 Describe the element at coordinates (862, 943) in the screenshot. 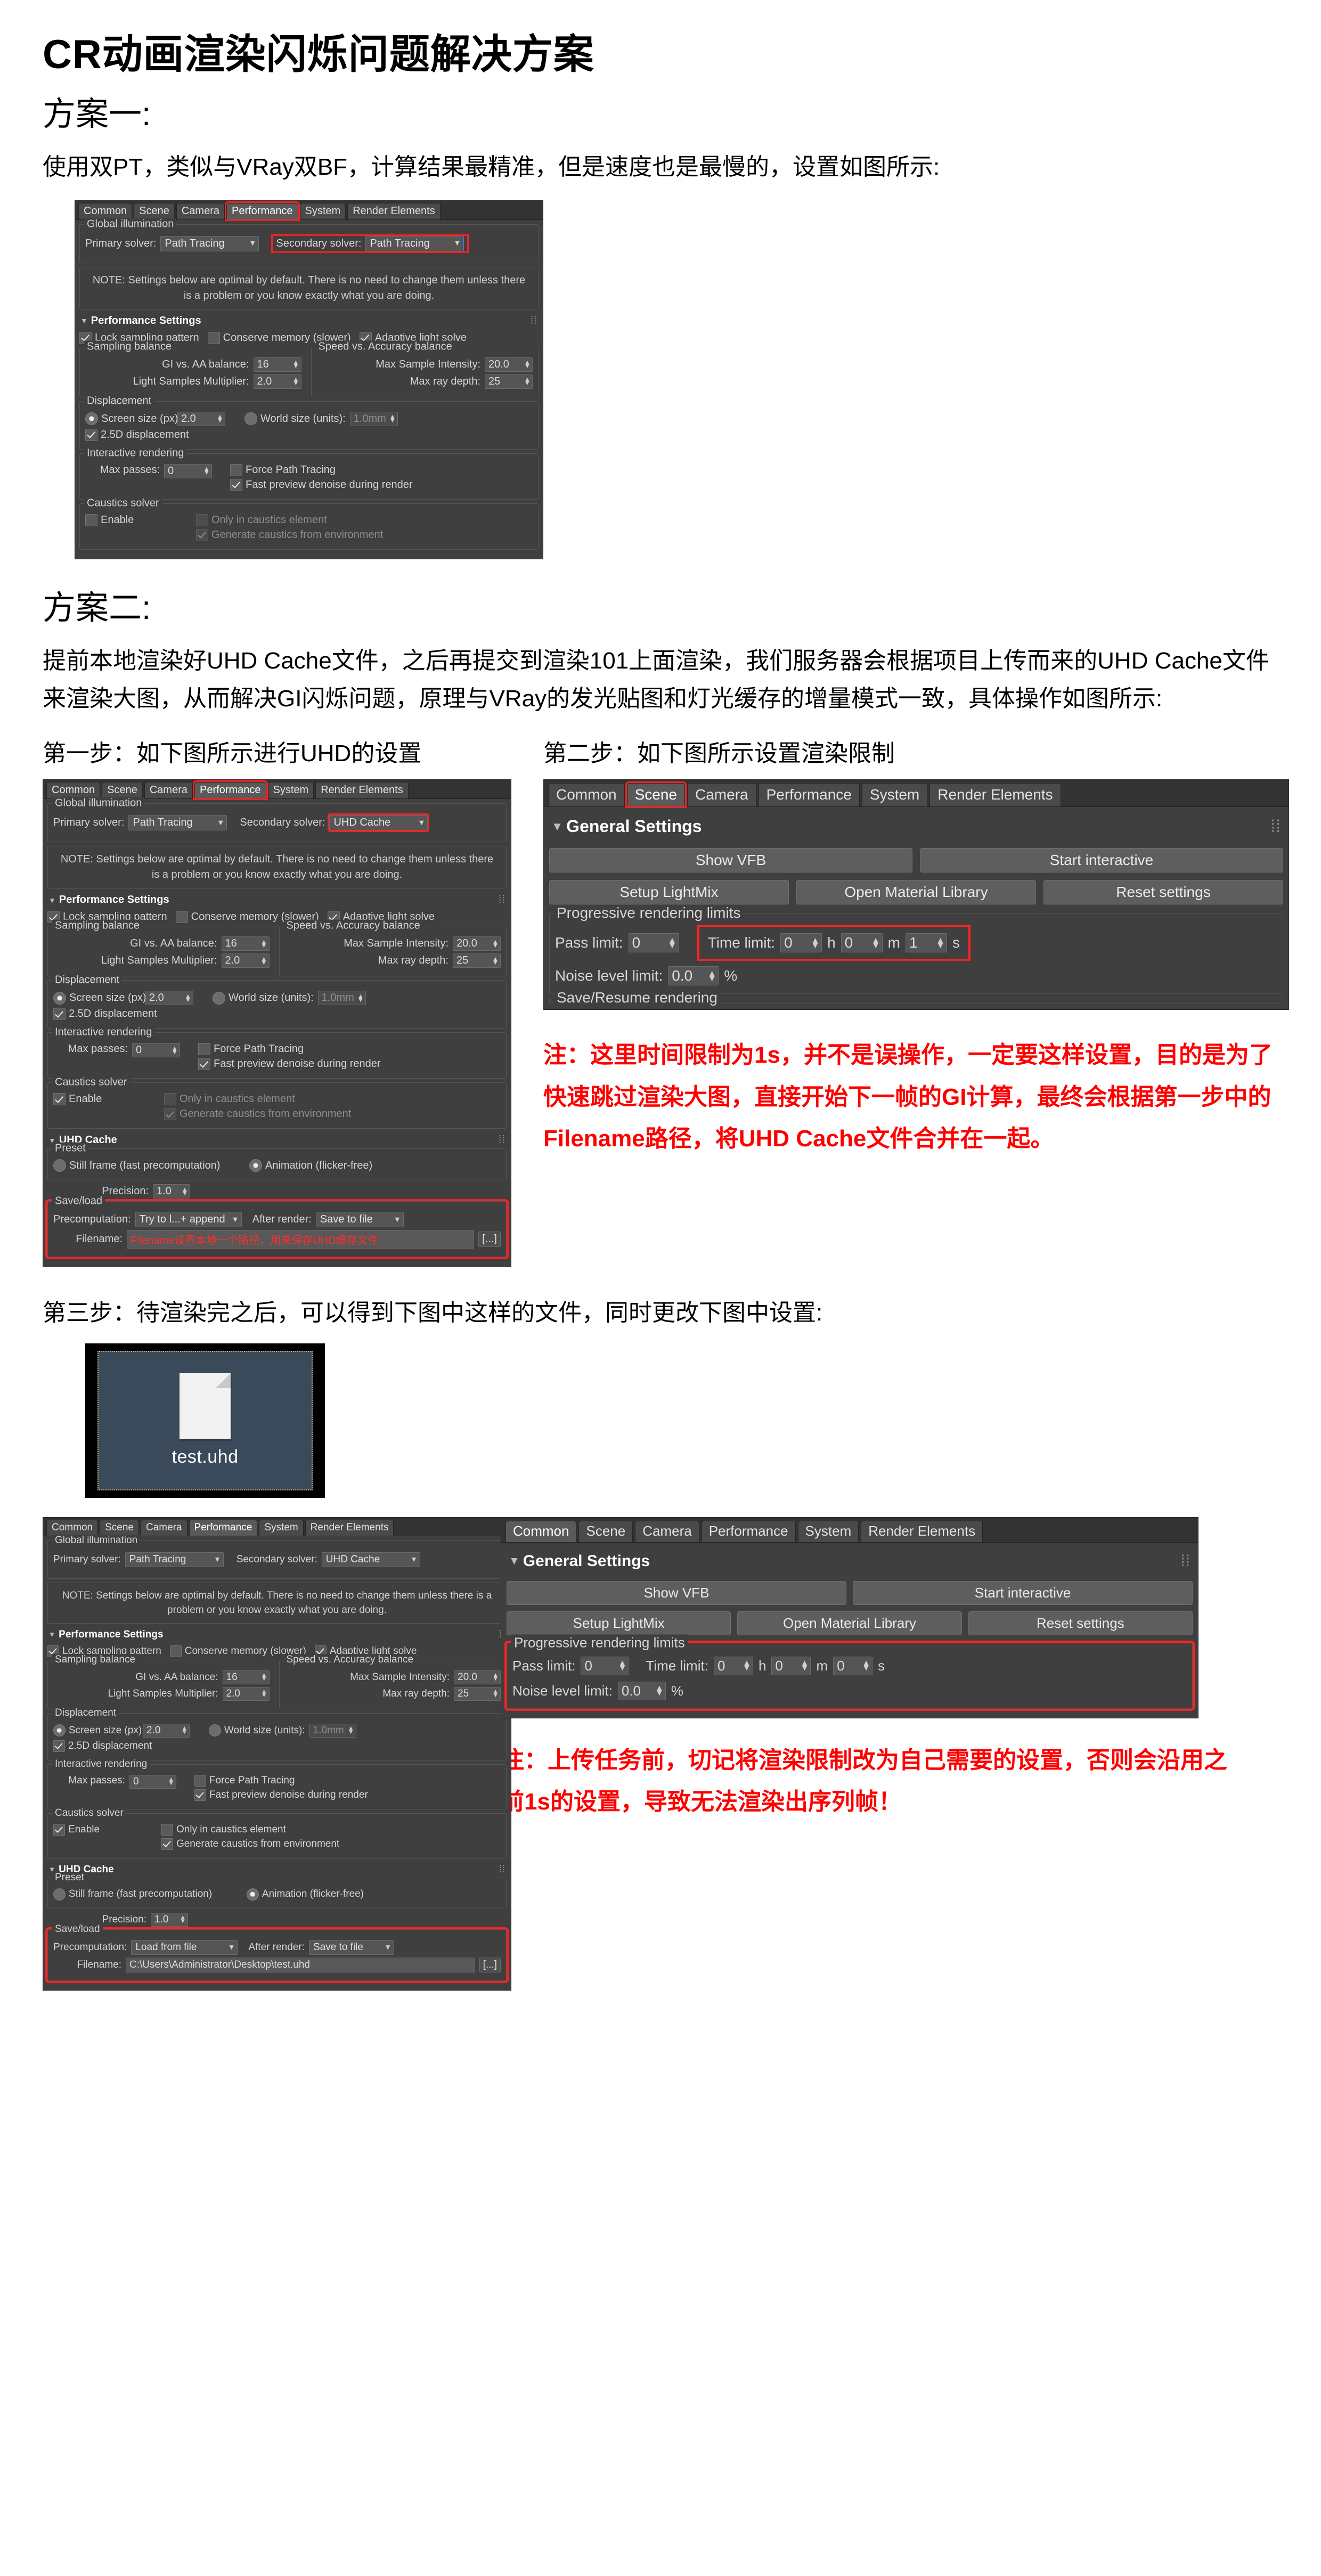

I see `time-limit-minutes-stepper: 0 ▲ ▼` at that location.